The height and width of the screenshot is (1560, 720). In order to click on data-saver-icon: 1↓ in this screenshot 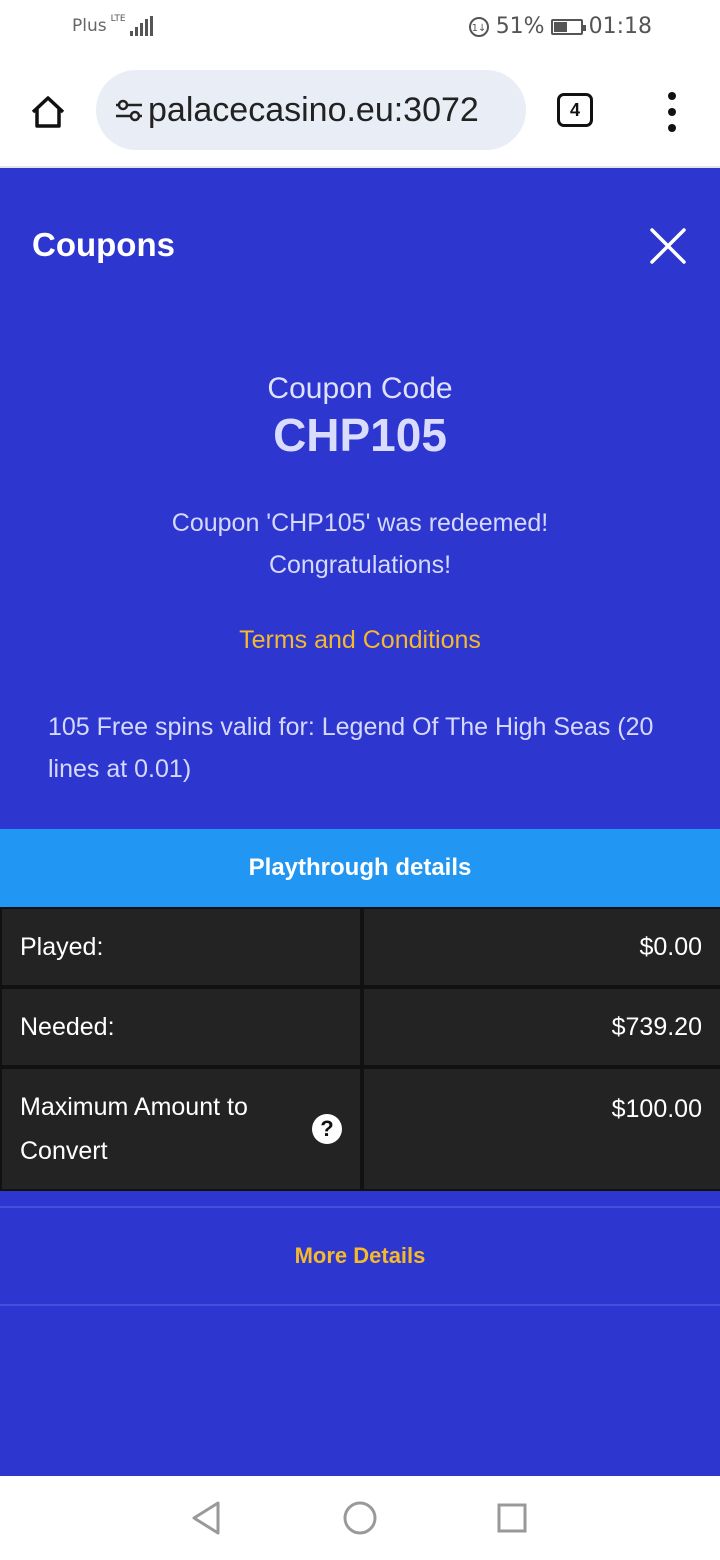, I will do `click(478, 26)`.